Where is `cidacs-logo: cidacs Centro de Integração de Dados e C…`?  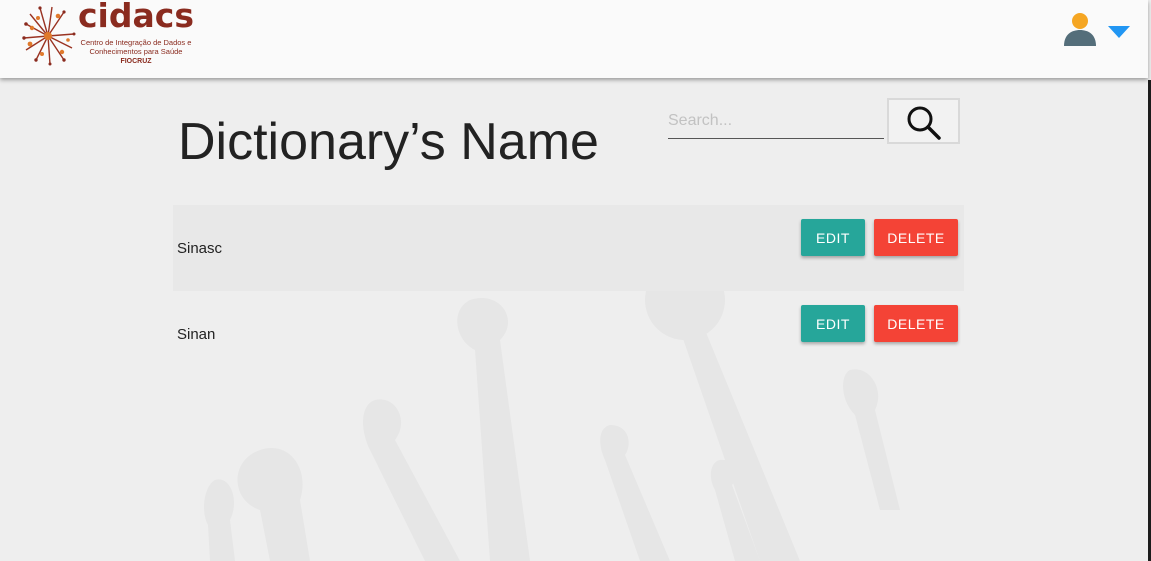 cidacs-logo: cidacs Centro de Integração de Dados e C… is located at coordinates (108, 36).